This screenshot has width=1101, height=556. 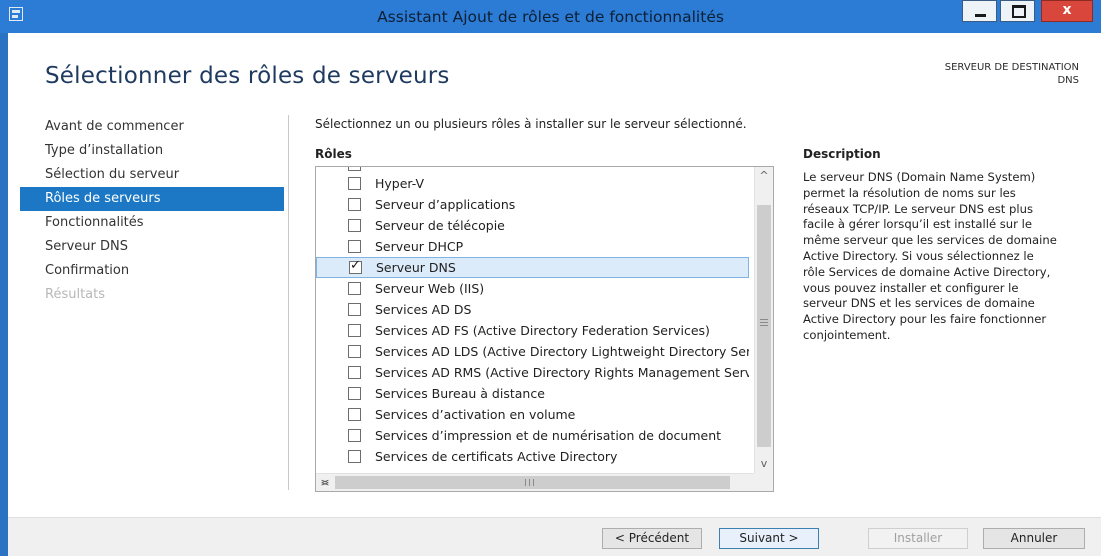 What do you see at coordinates (152, 127) in the screenshot?
I see `nav-step: Avant de commencer` at bounding box center [152, 127].